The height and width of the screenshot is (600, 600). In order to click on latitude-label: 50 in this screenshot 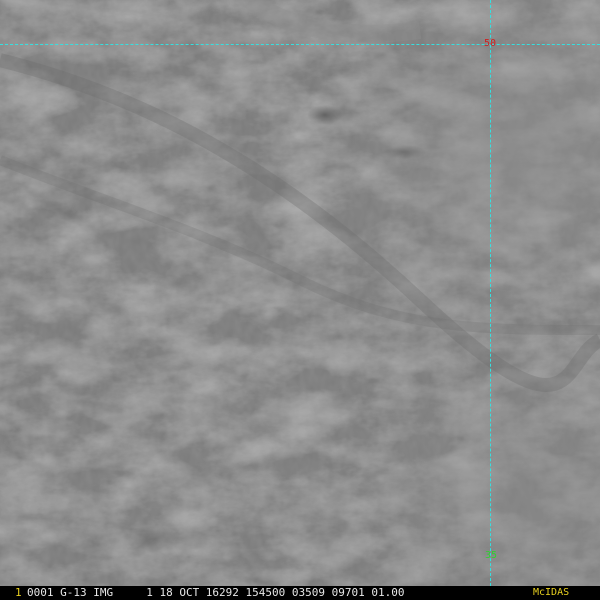, I will do `click(490, 43)`.